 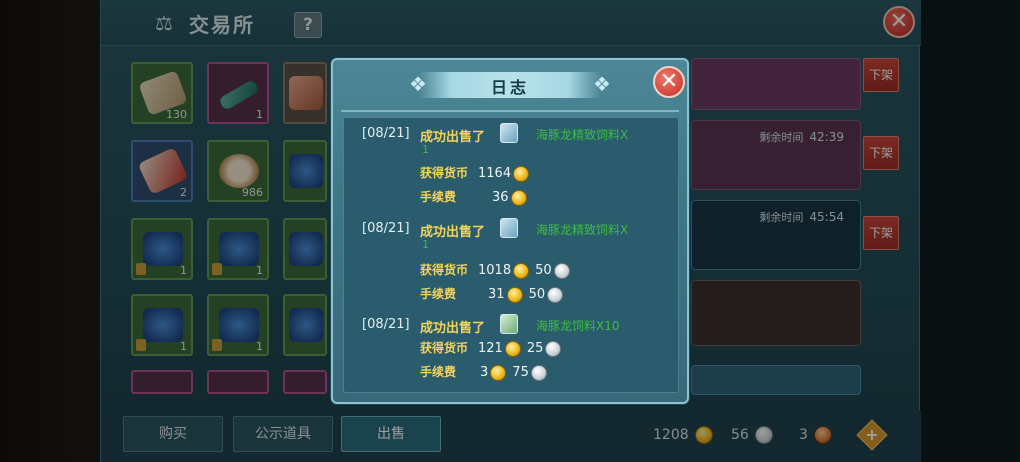 I want to click on fee-row: 手续费 3 75, so click(x=486, y=372).